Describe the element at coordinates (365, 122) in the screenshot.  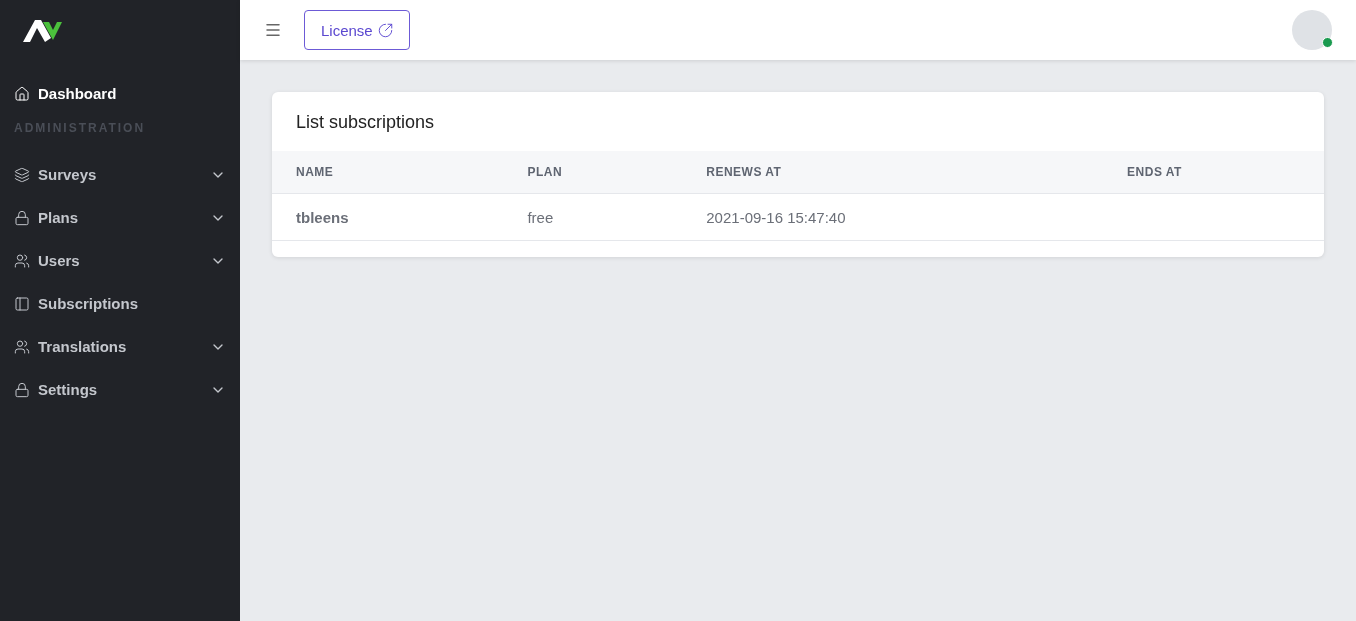
I see `card-title: List subscriptions` at that location.